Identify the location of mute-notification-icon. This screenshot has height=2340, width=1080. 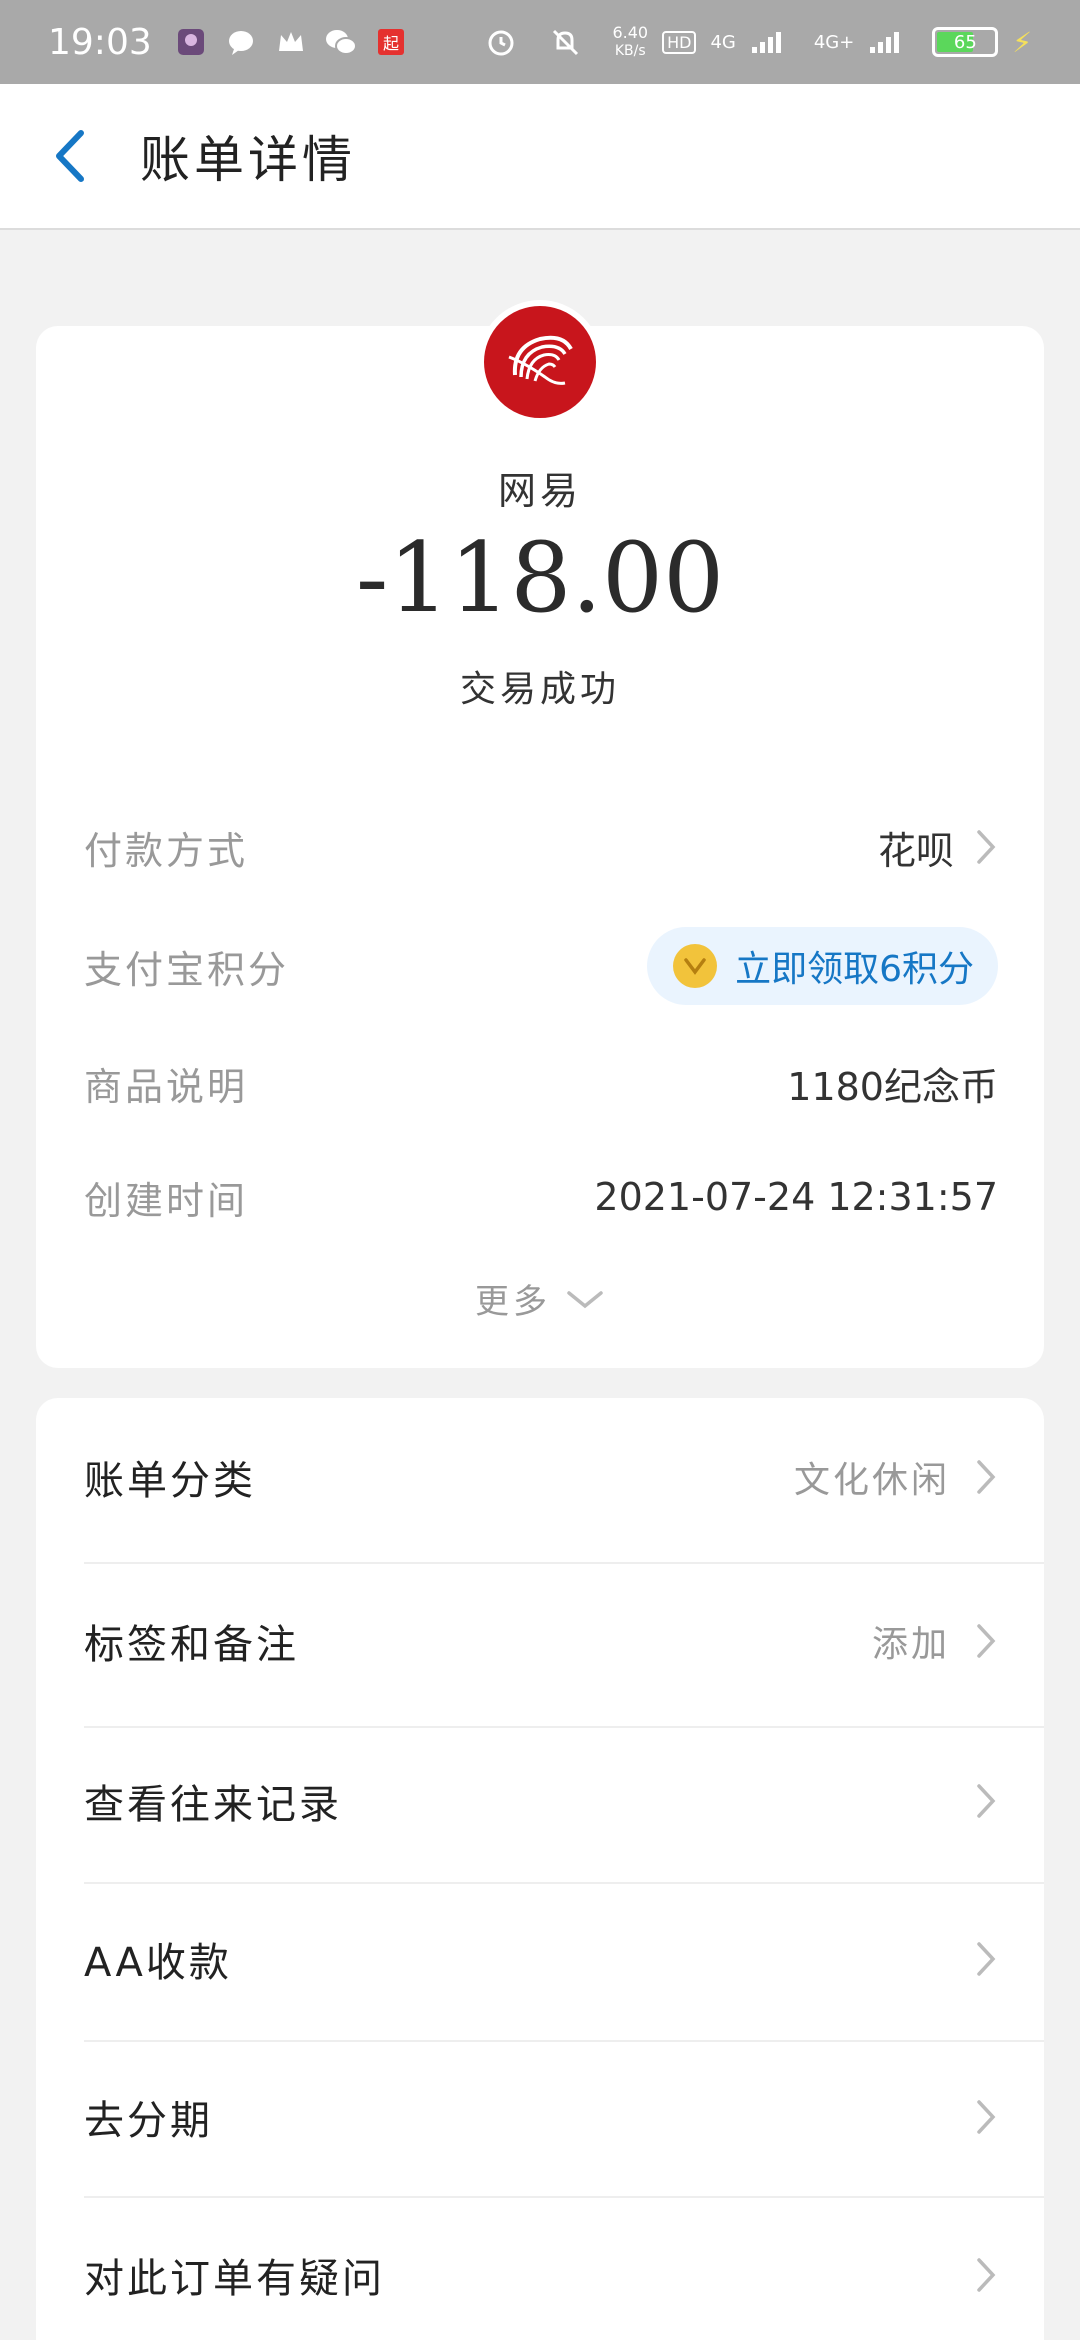
(565, 42).